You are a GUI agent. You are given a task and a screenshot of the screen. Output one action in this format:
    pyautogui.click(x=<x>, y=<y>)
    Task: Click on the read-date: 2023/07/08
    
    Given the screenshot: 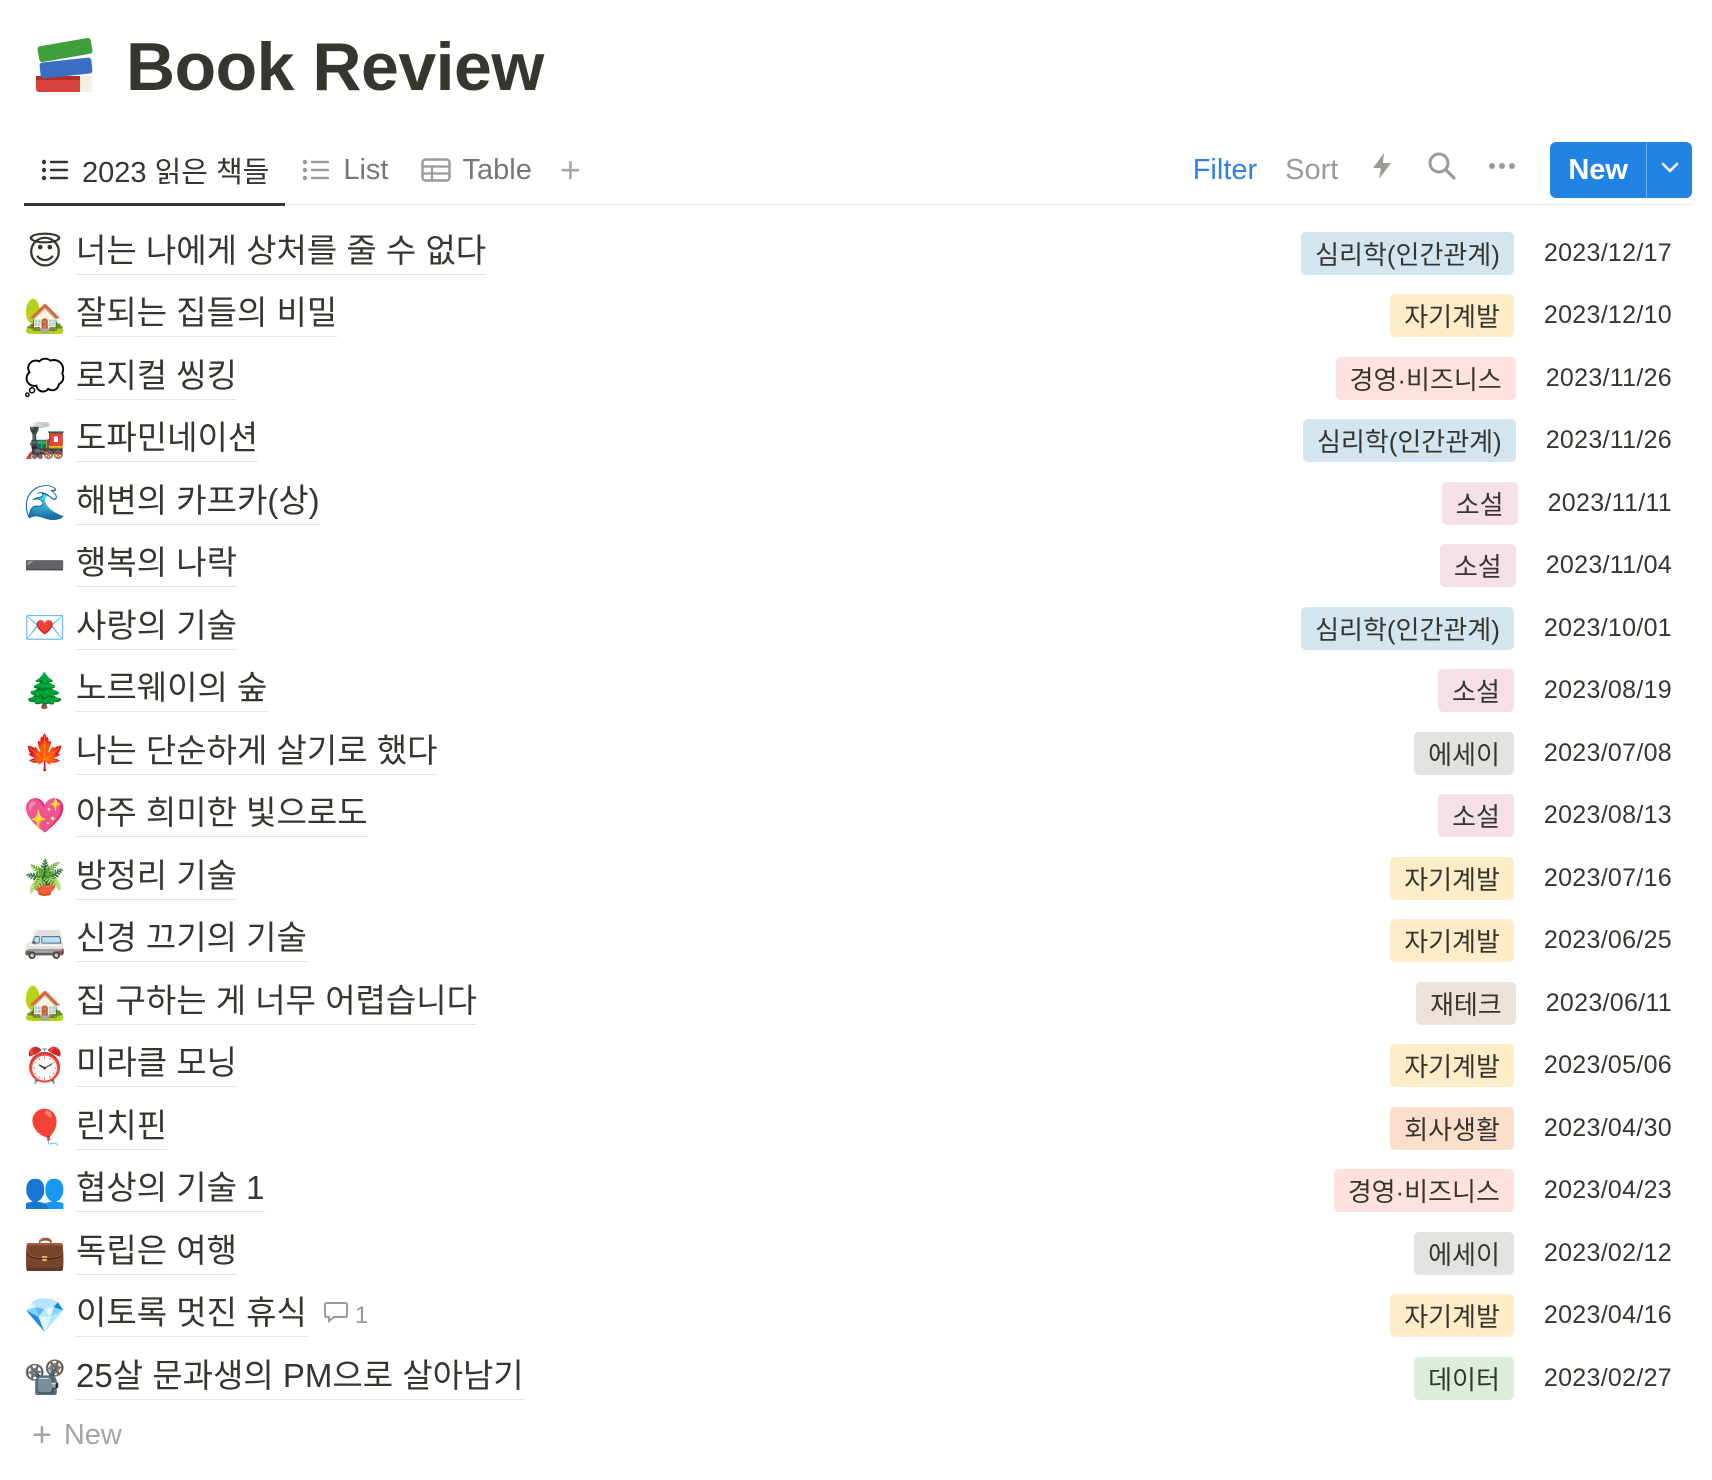 What is the action you would take?
    pyautogui.click(x=1608, y=753)
    